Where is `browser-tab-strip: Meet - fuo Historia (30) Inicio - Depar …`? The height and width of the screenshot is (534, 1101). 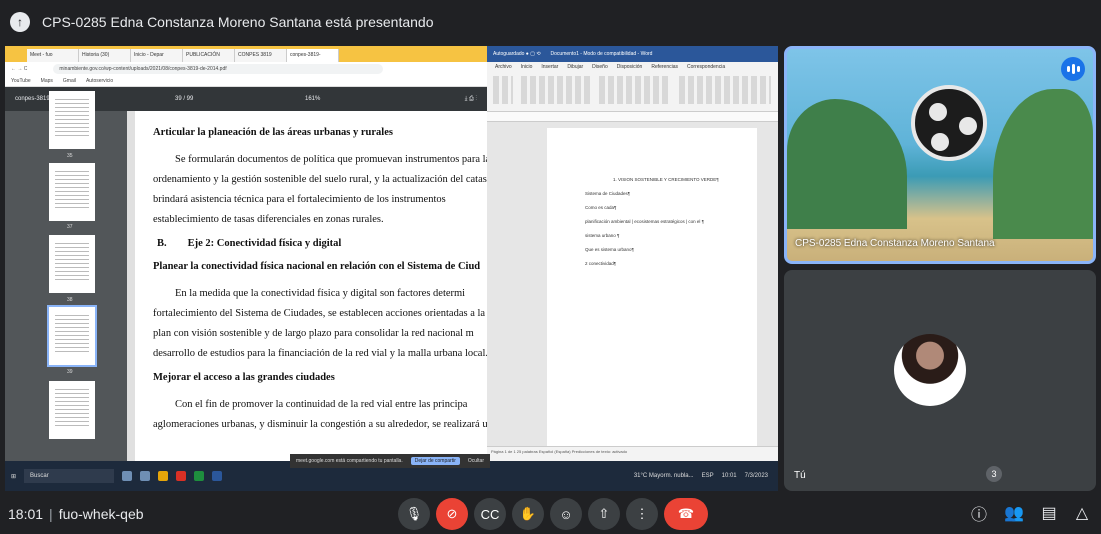
browser-tab-strip: Meet - fuo Historia (30) Inicio - Depar … is located at coordinates (246, 54).